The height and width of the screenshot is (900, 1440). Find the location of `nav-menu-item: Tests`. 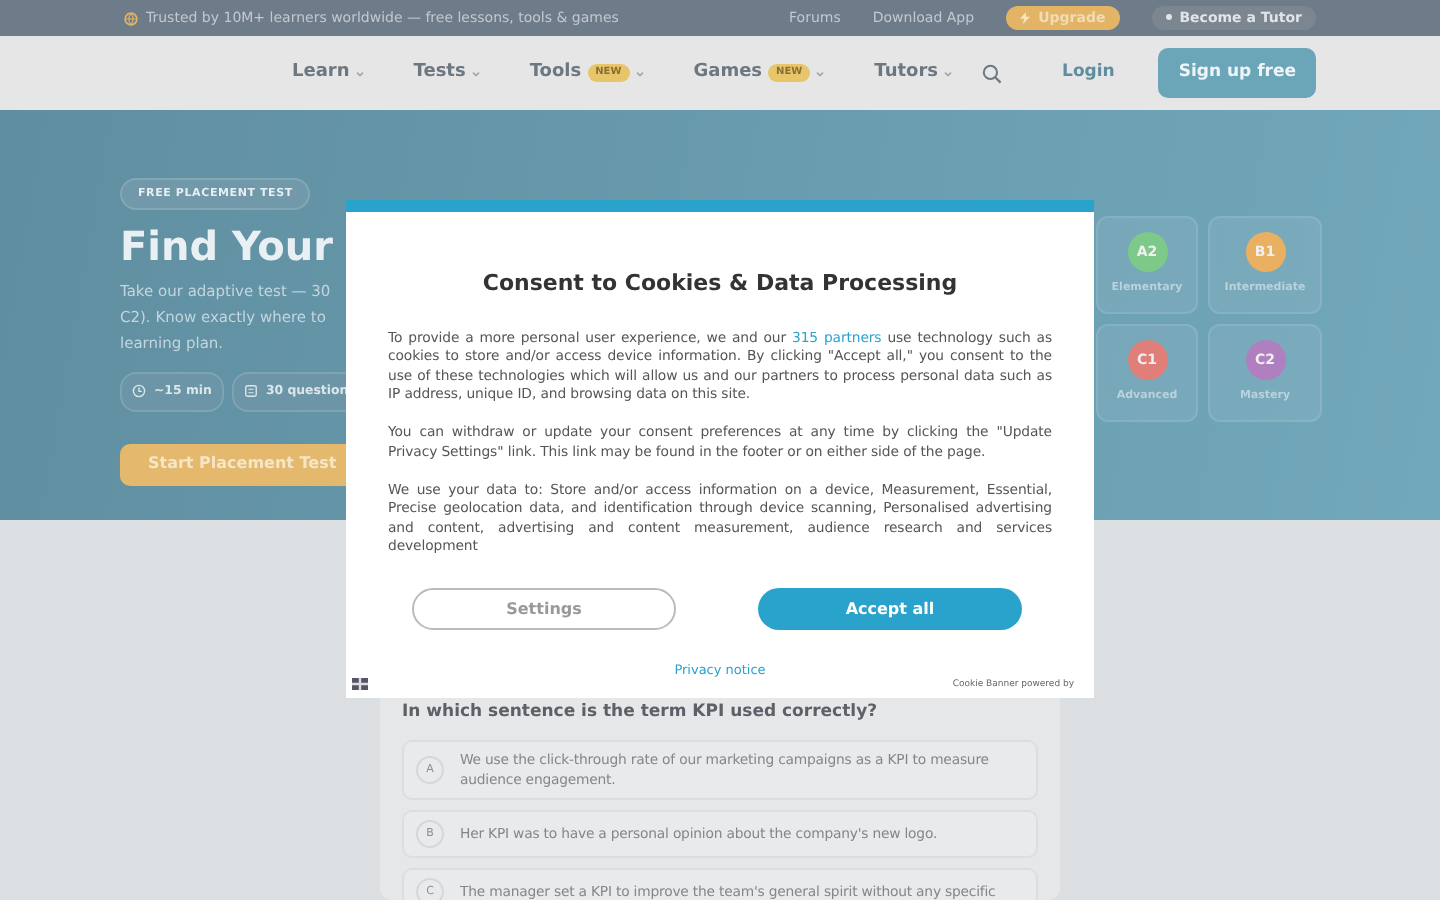

nav-menu-item: Tests is located at coordinates (447, 73).